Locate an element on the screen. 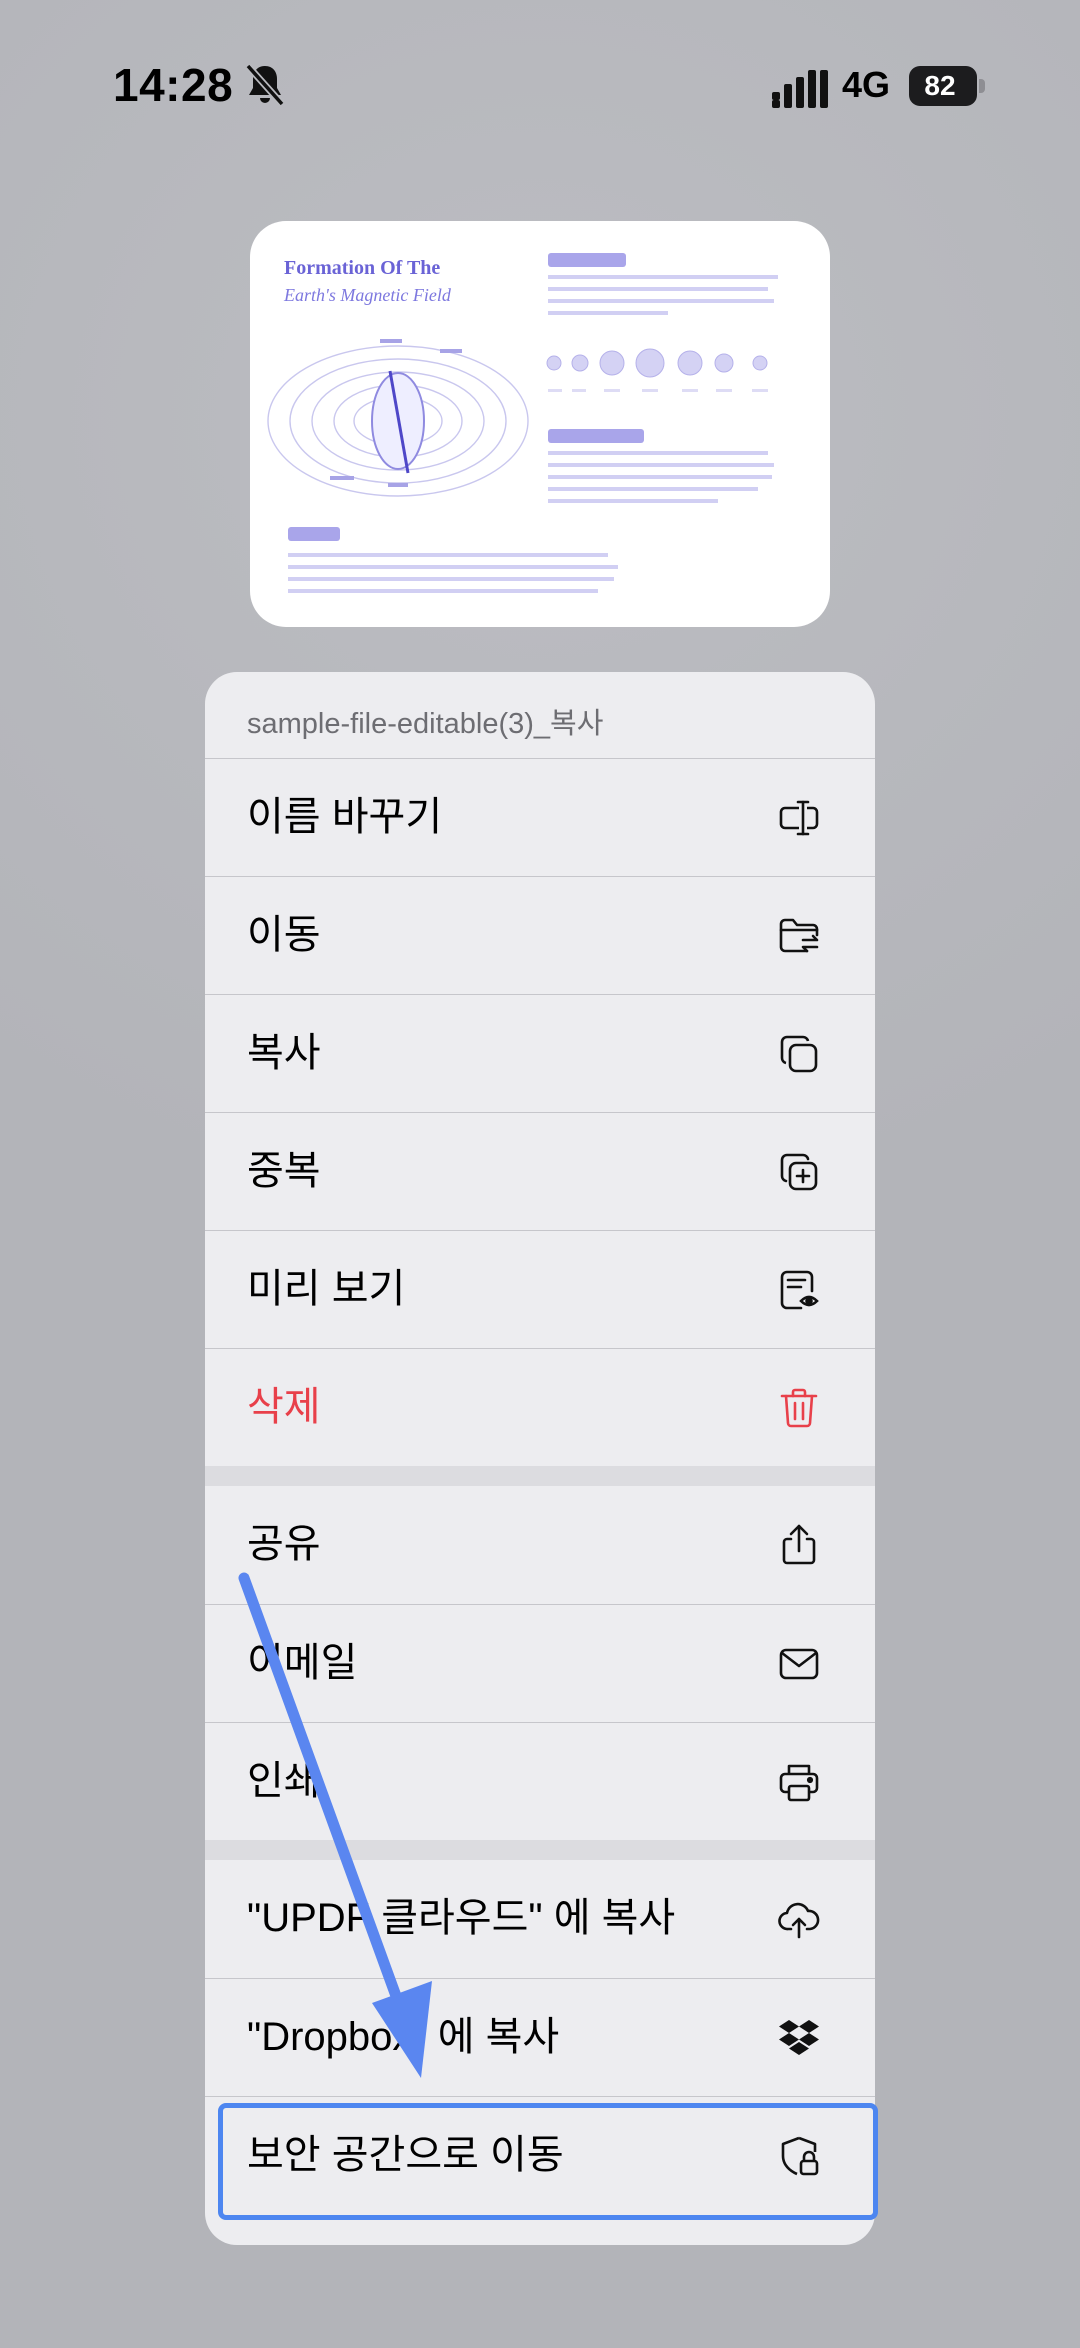 The image size is (1080, 2348). menu-item-delete: 삭제 is located at coordinates (540, 1407).